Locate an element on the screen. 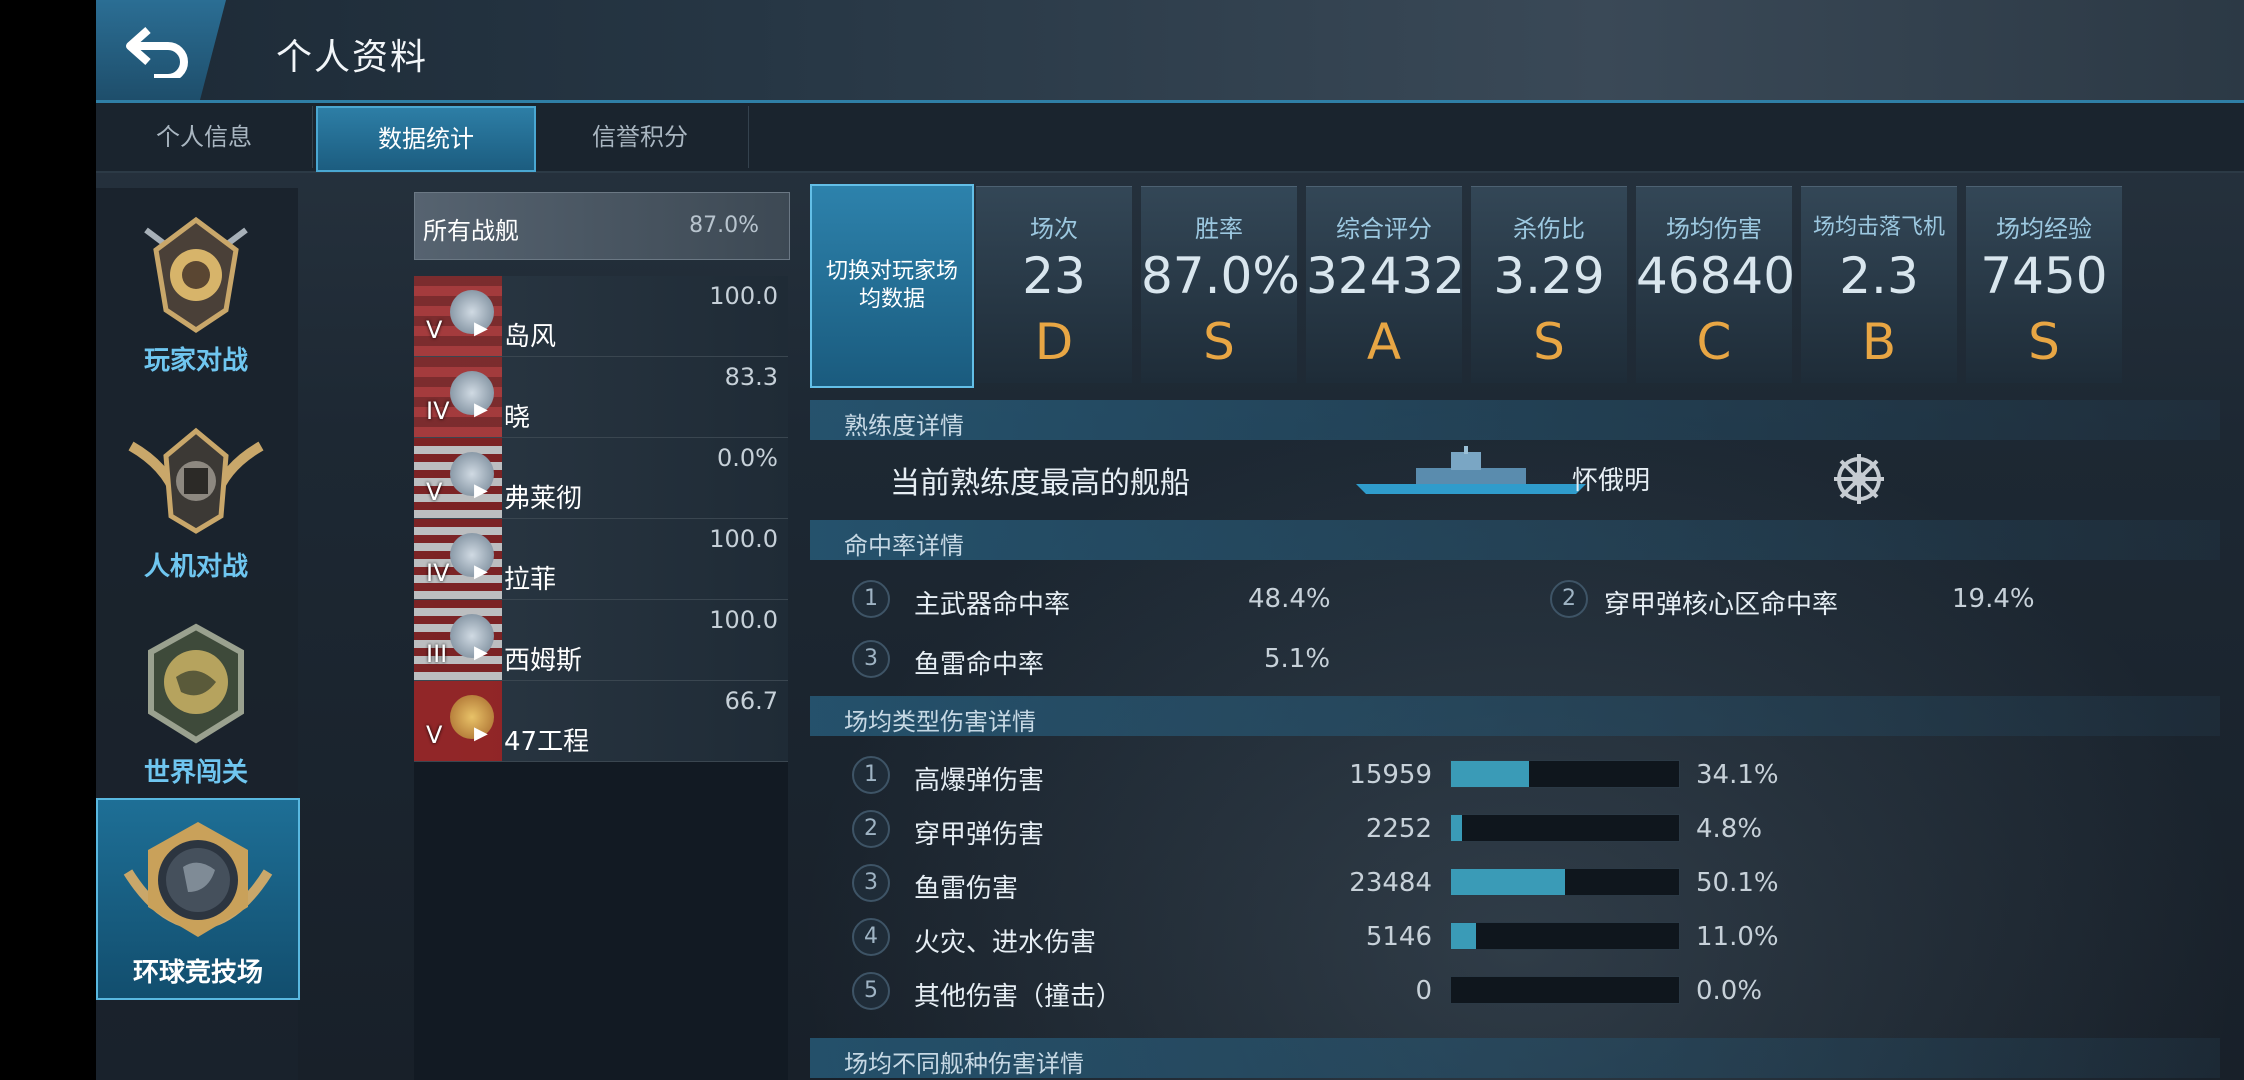 Image resolution: width=2244 pixels, height=1080 pixels. stat-kd-ratio: 杀伤比 3.29 S is located at coordinates (1549, 284).